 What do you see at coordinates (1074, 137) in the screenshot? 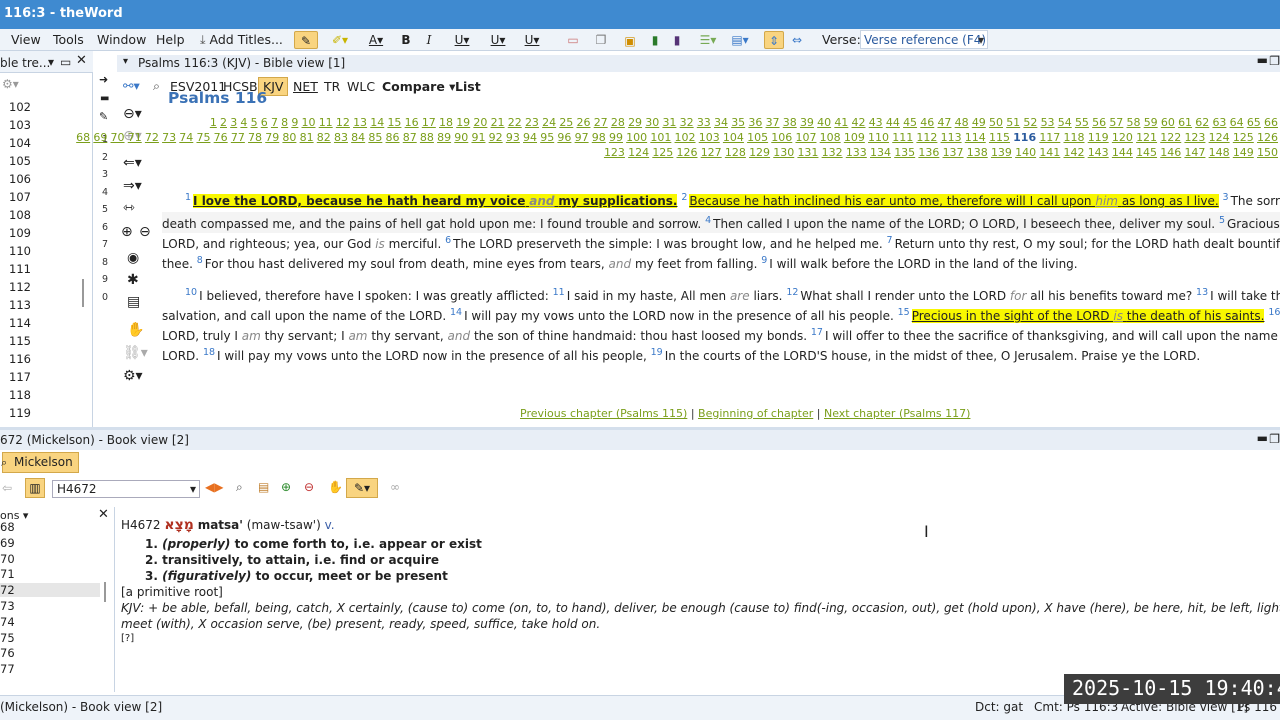
I see `chapter-link: 118` at bounding box center [1074, 137].